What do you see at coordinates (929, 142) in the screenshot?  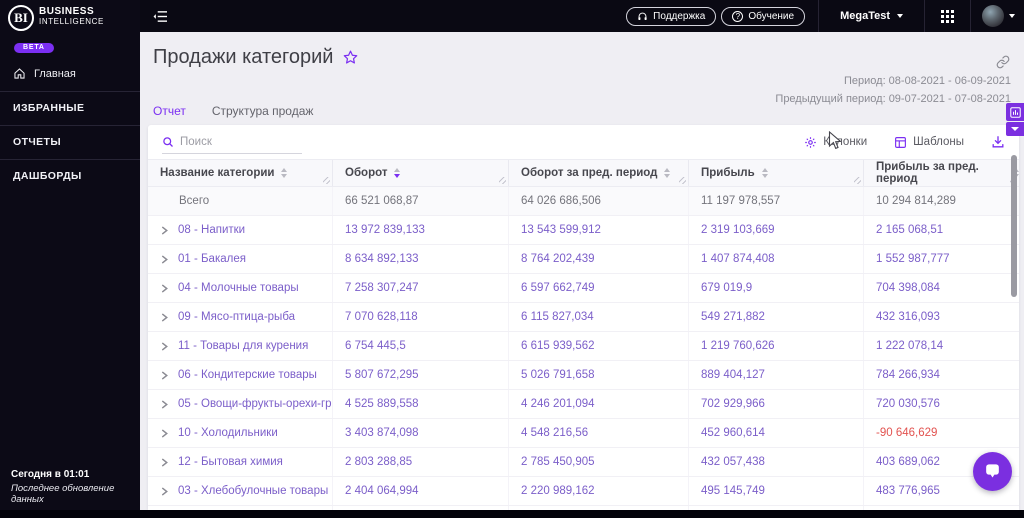 I see `templates-button: Шаблоны` at bounding box center [929, 142].